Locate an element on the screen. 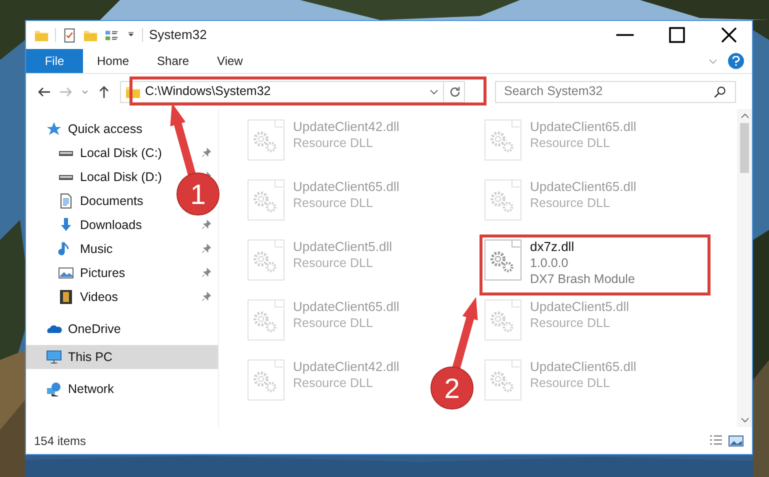  window-title: System32 is located at coordinates (178, 35).